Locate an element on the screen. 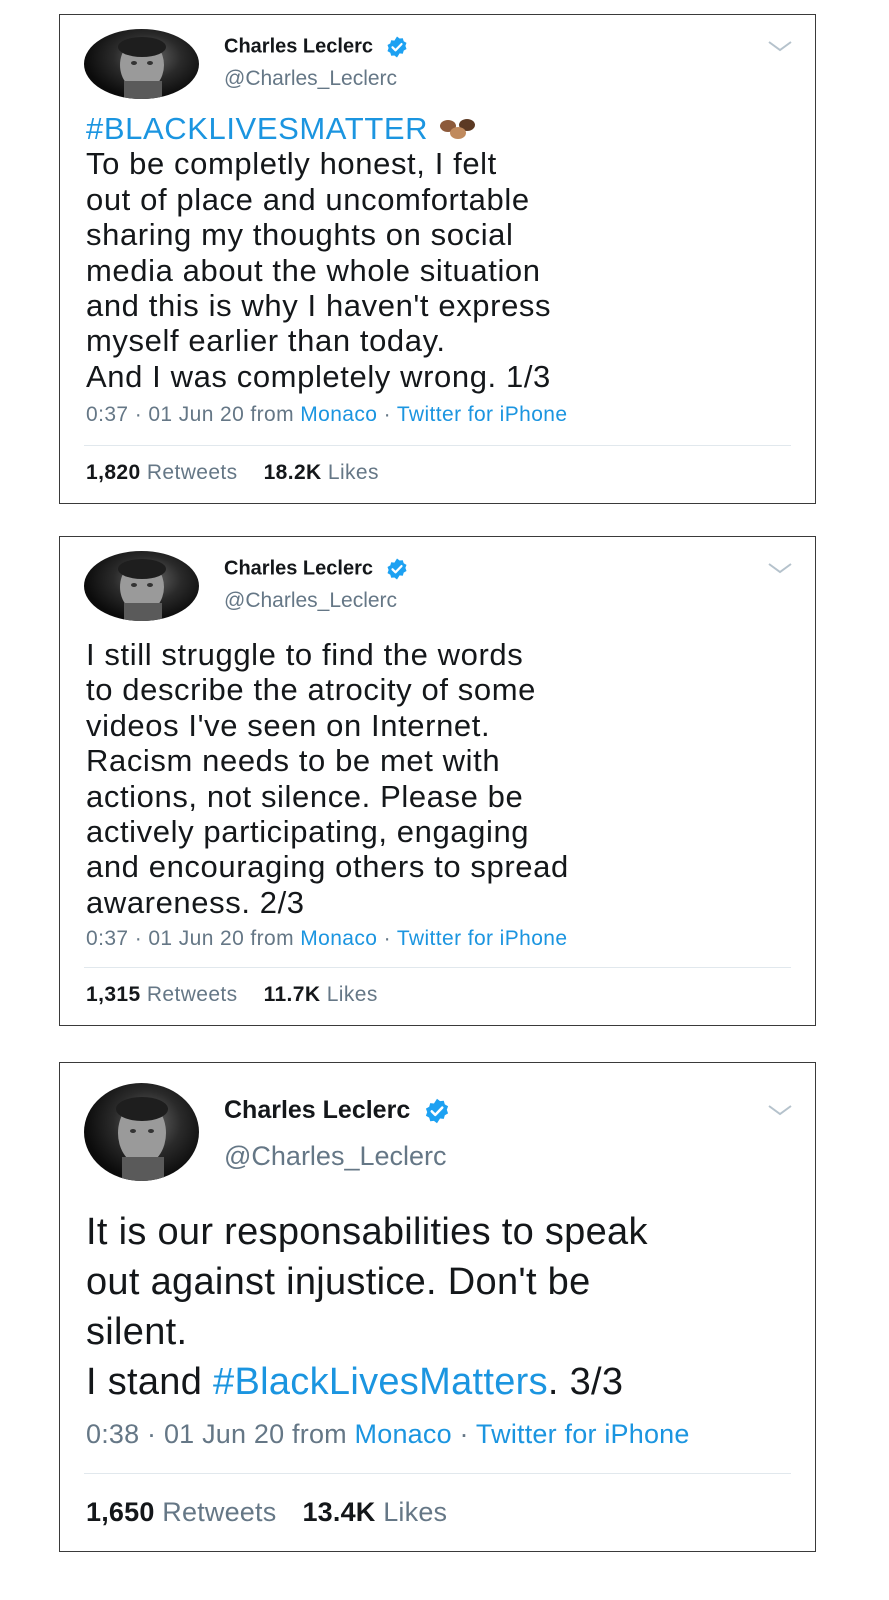 Image resolution: width=889 pixels, height=1600 pixels. hashtag-link: #BlackLivesMatters is located at coordinates (380, 1382).